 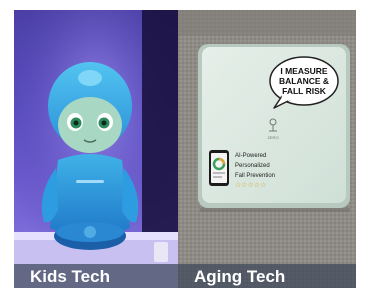 What do you see at coordinates (70, 276) in the screenshot?
I see `kids-tech-caption: Kids Tech` at bounding box center [70, 276].